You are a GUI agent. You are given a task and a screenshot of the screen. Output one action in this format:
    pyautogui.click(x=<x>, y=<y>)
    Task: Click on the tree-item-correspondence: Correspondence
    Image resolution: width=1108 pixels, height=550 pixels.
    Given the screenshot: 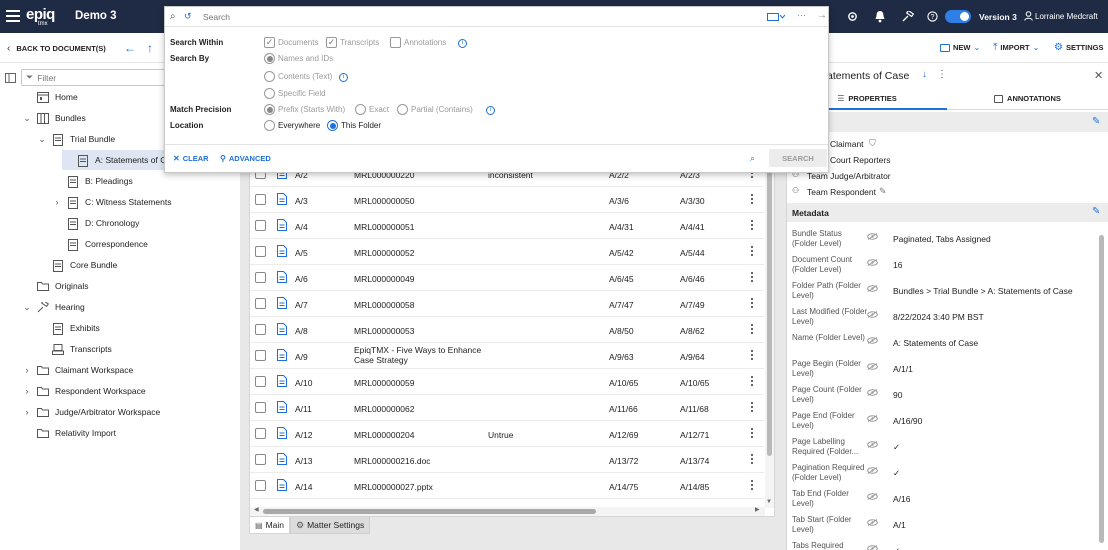 What is the action you would take?
    pyautogui.click(x=119, y=244)
    